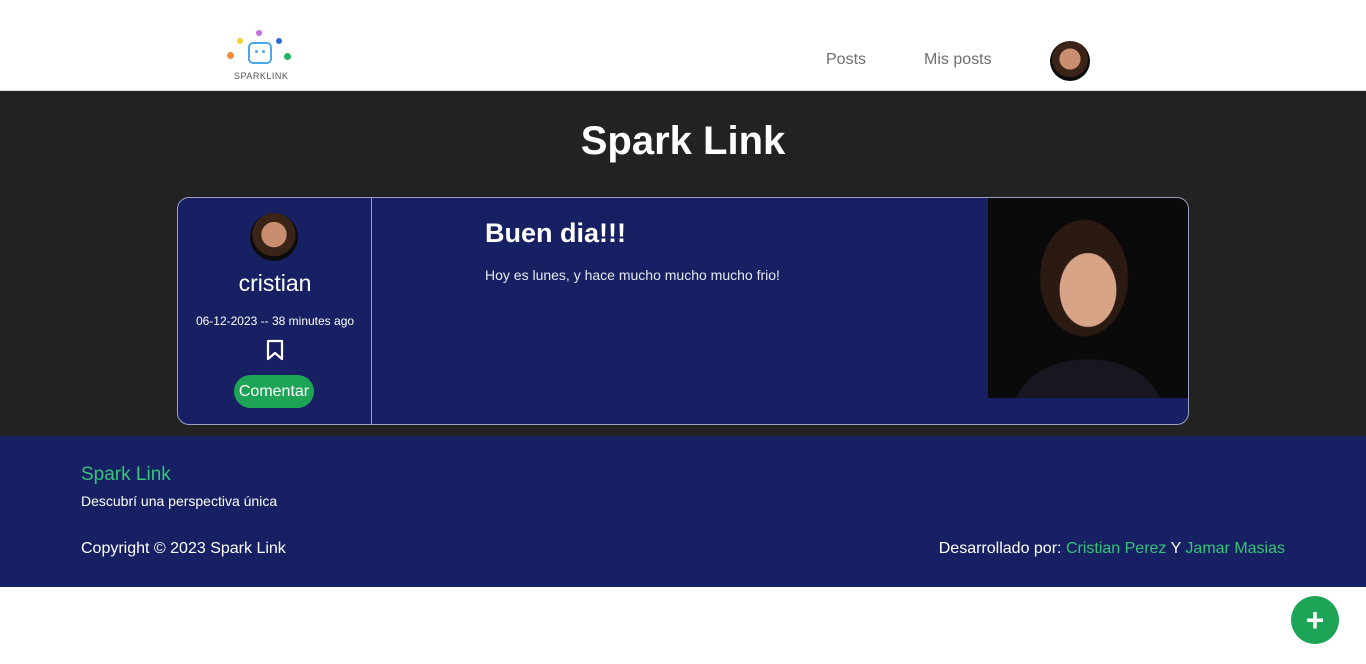 The width and height of the screenshot is (1366, 664). What do you see at coordinates (1070, 61) in the screenshot?
I see `user-avatar-icon` at bounding box center [1070, 61].